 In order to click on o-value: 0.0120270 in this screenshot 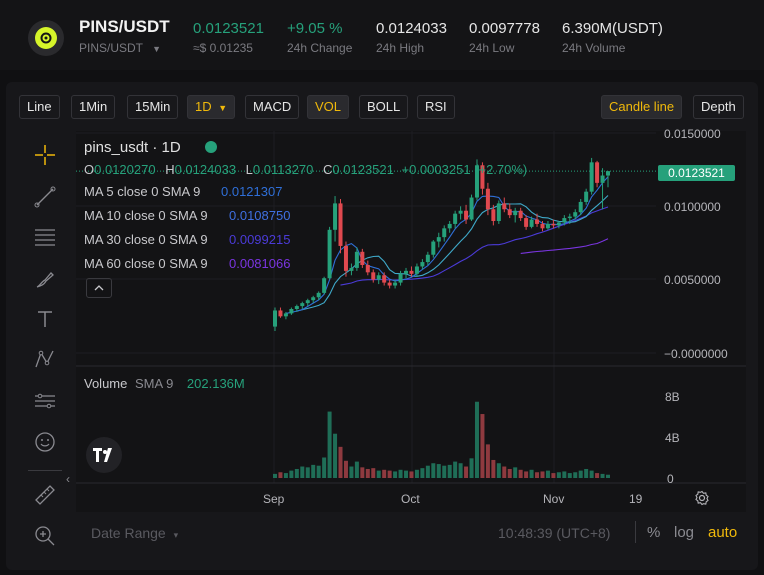, I will do `click(125, 169)`.